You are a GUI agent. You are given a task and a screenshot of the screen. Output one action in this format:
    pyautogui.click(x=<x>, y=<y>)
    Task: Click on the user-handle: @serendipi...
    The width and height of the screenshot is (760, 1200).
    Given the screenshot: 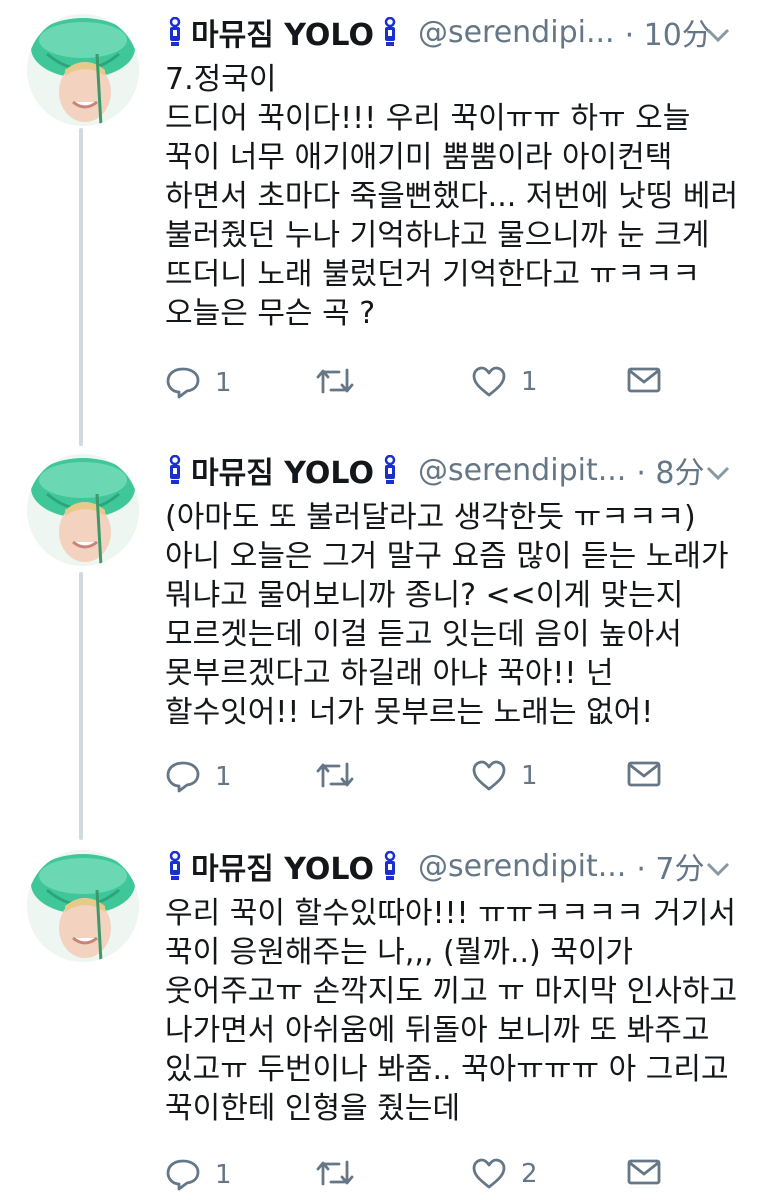 What is the action you would take?
    pyautogui.click(x=516, y=32)
    